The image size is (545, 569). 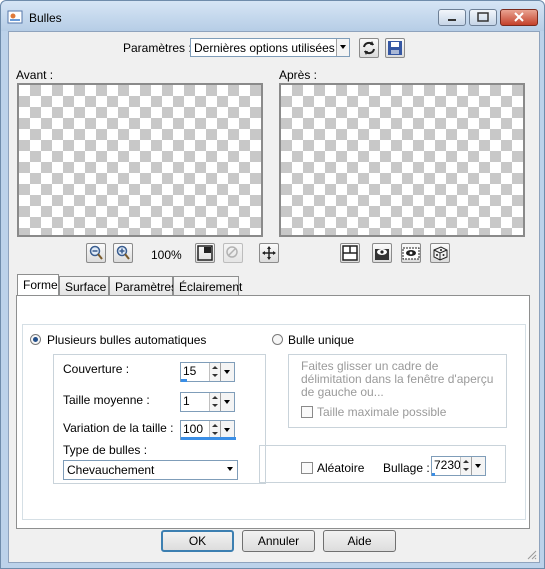 What do you see at coordinates (96, 369) in the screenshot?
I see `couverture-label: Couverture :` at bounding box center [96, 369].